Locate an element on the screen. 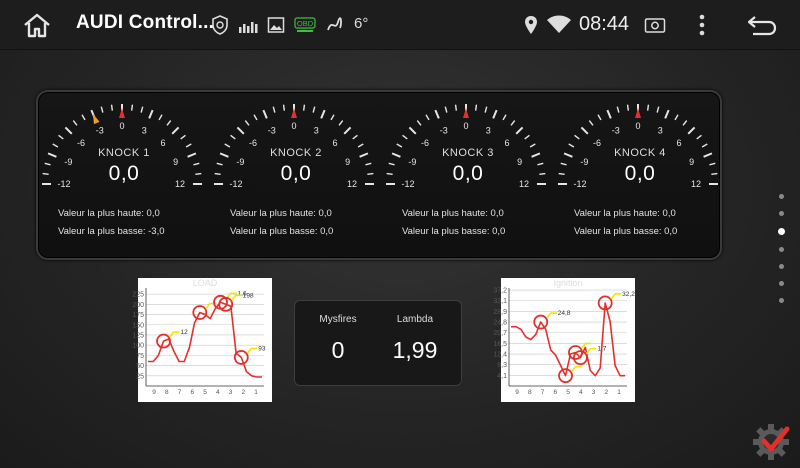 The height and width of the screenshot is (468, 800). chart-y-tick: 28,9 is located at coordinates (500, 312).